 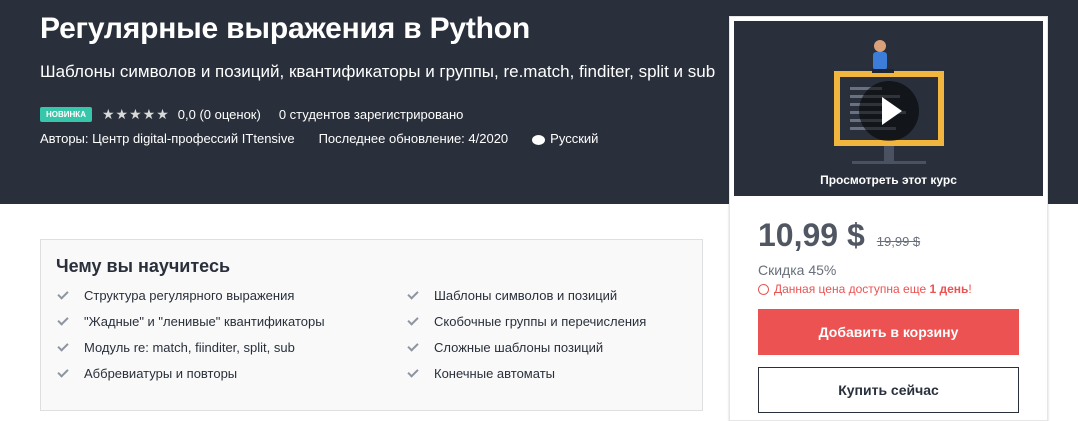 I want to click on list-item-text: Модуль re: match, fiinditer, split, sub, so click(x=189, y=347).